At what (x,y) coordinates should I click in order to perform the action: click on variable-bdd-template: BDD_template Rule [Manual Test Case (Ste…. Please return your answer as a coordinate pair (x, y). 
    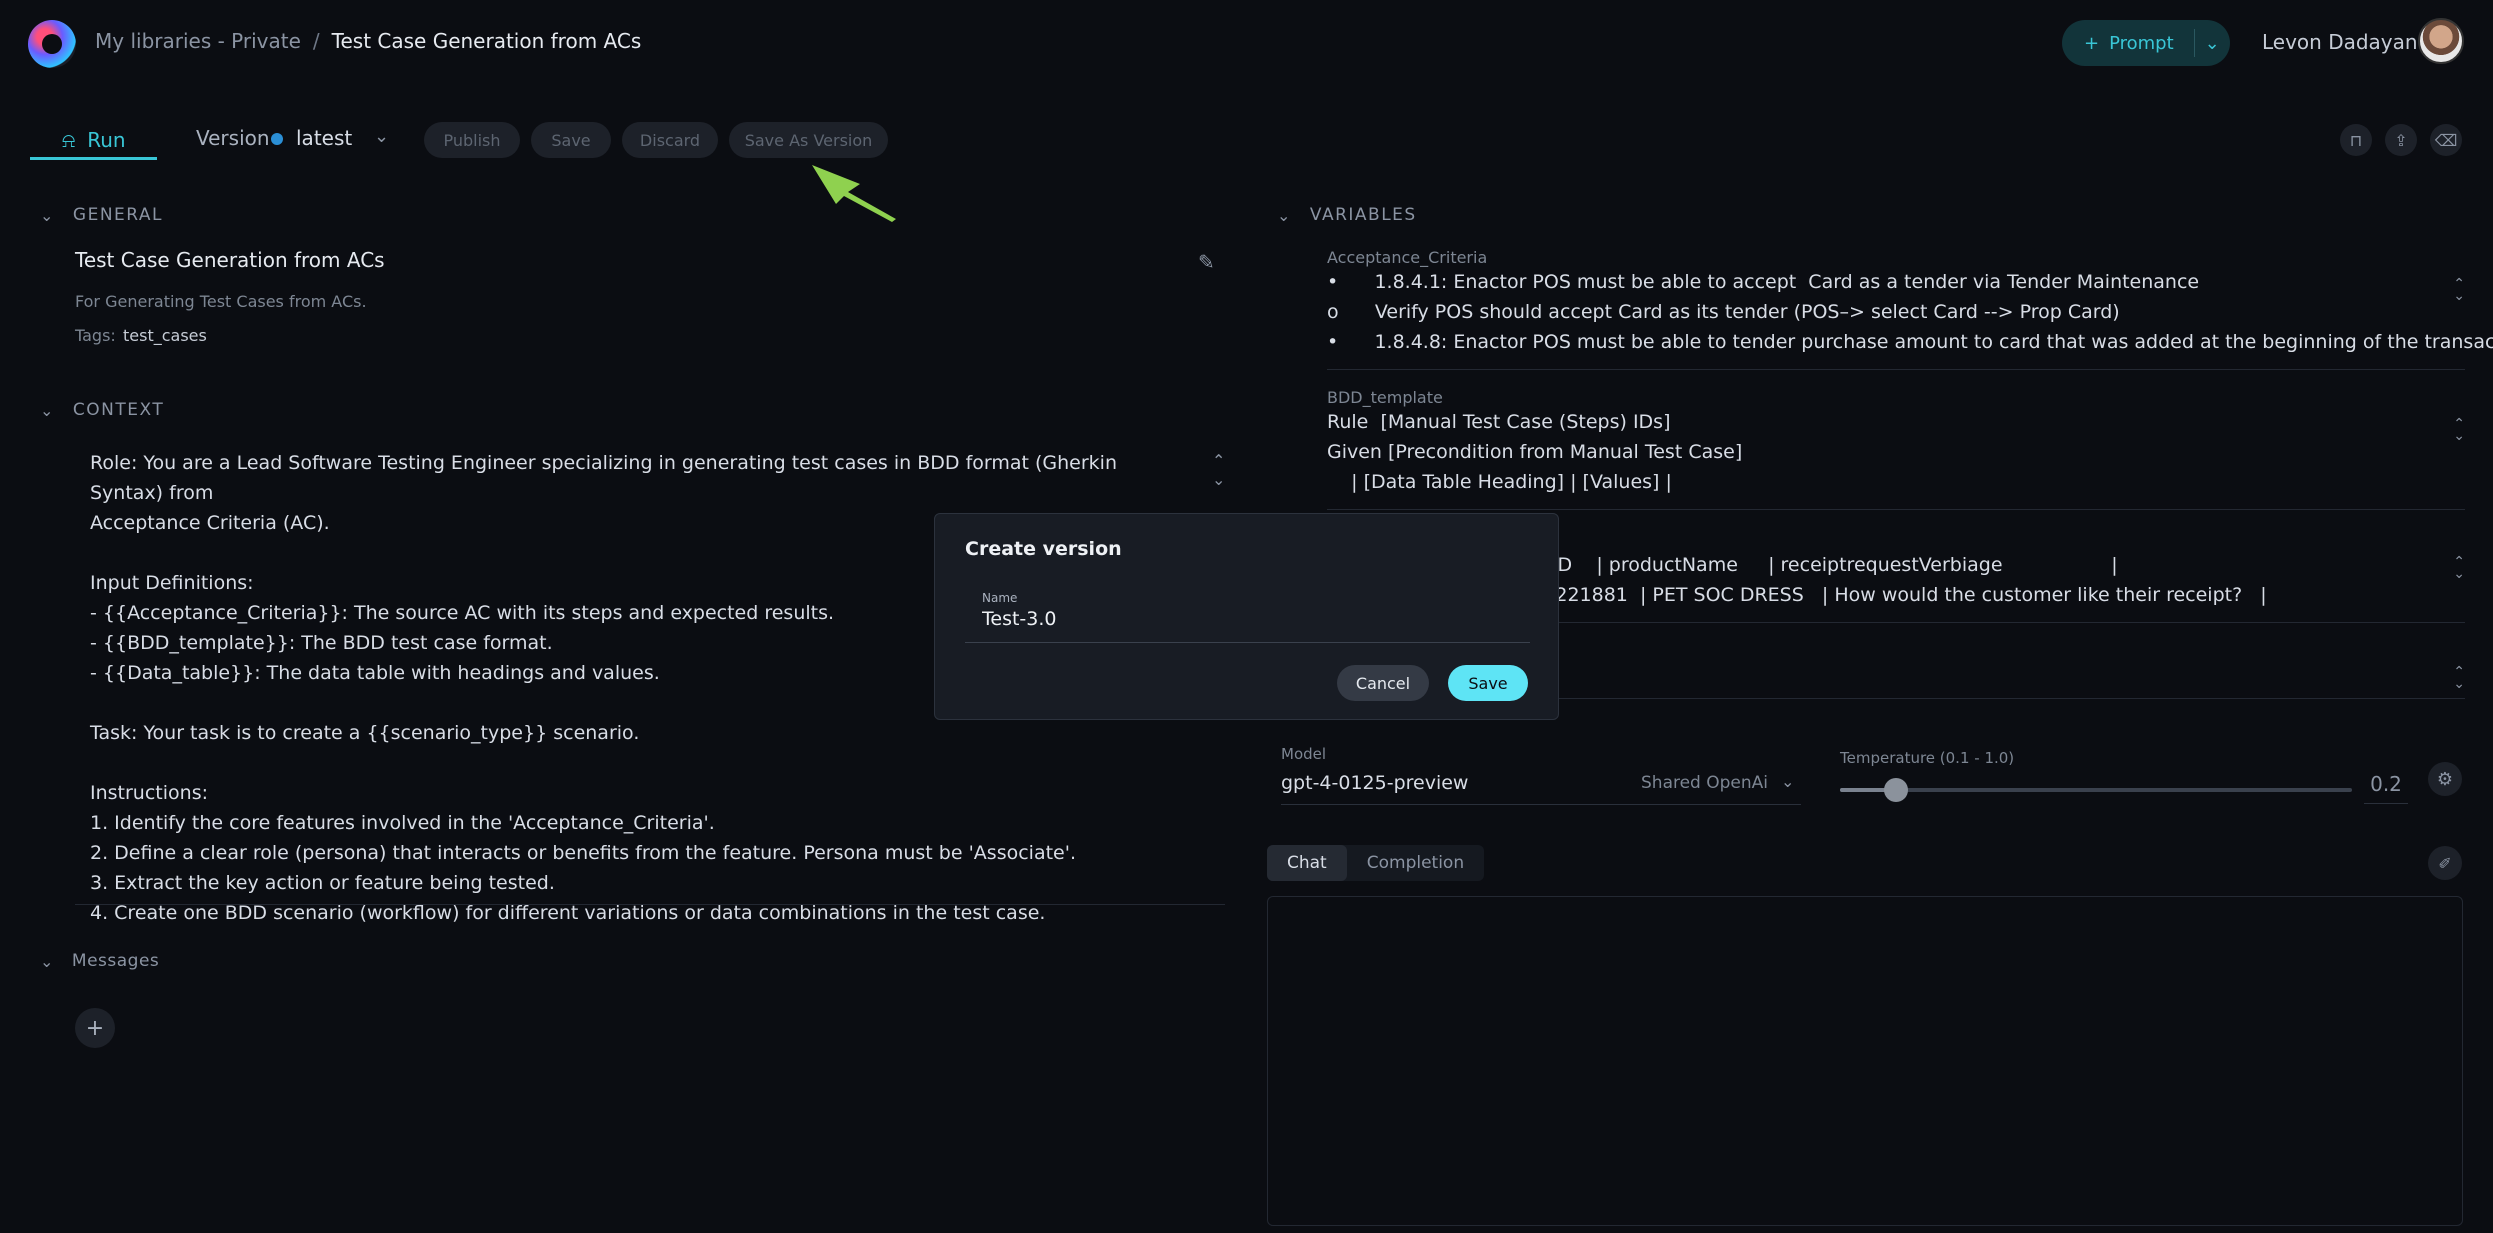
    Looking at the image, I should click on (1896, 449).